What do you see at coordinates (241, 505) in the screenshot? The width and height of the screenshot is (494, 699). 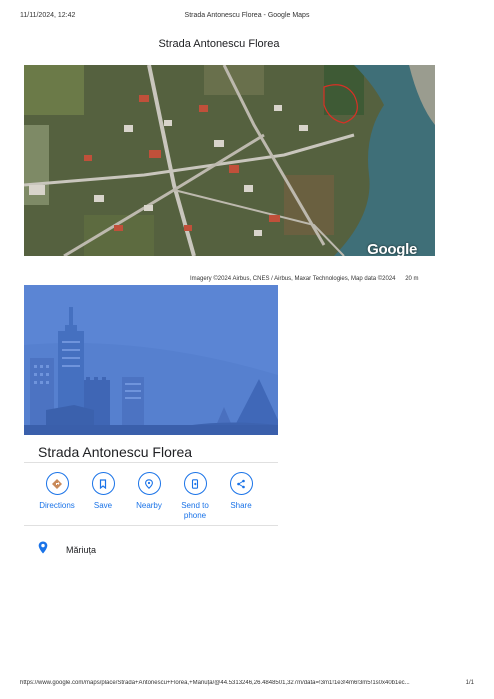 I see `share-label: Share` at bounding box center [241, 505].